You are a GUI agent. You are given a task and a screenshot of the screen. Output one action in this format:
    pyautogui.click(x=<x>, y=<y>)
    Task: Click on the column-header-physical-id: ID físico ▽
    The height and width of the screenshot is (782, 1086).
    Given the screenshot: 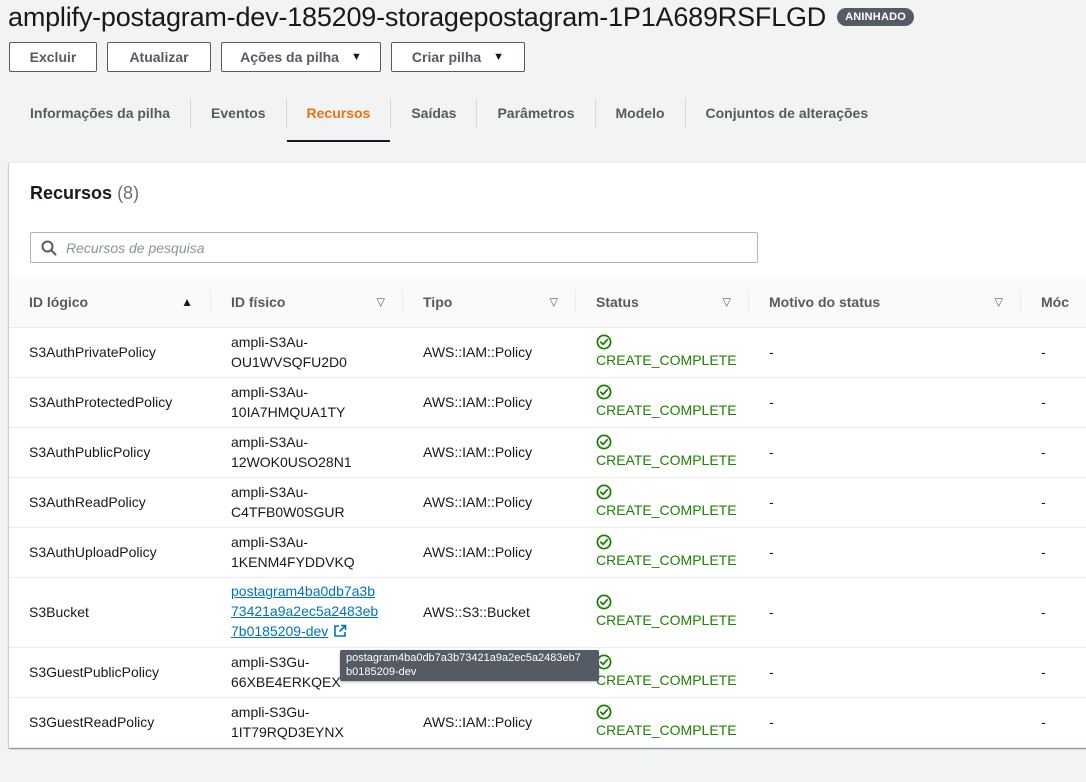 What is the action you would take?
    pyautogui.click(x=307, y=302)
    